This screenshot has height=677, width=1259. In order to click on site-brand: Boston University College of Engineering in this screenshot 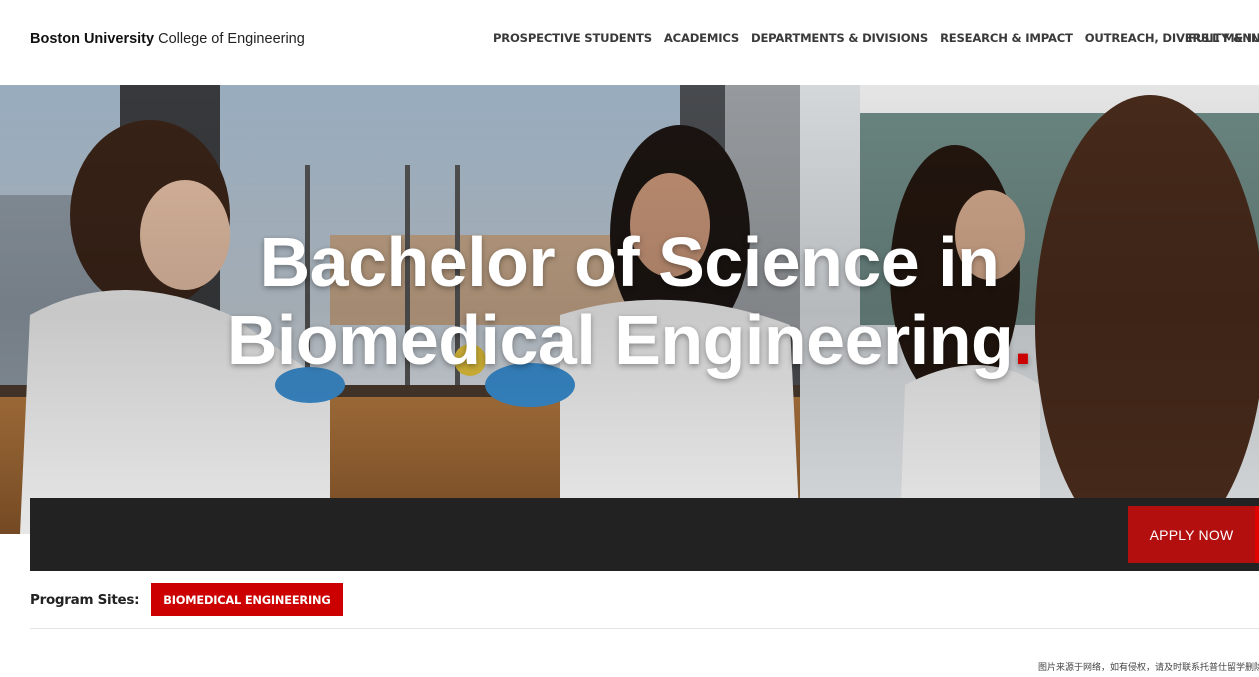, I will do `click(167, 39)`.